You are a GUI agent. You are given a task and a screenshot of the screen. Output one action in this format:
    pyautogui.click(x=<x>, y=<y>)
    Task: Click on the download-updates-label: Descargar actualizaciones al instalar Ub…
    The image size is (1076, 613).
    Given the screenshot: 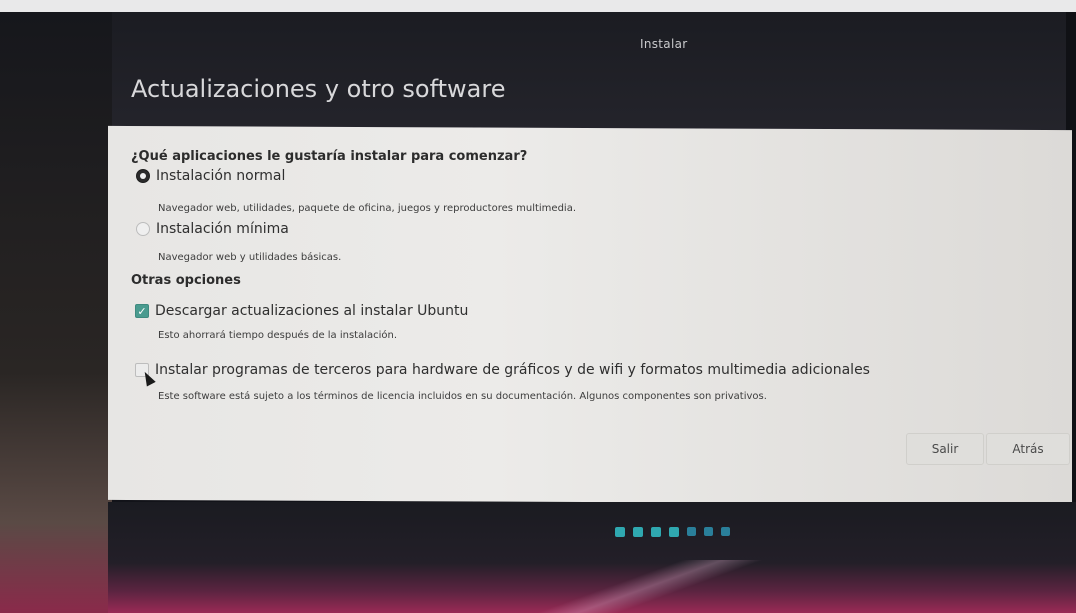 What is the action you would take?
    pyautogui.click(x=312, y=311)
    